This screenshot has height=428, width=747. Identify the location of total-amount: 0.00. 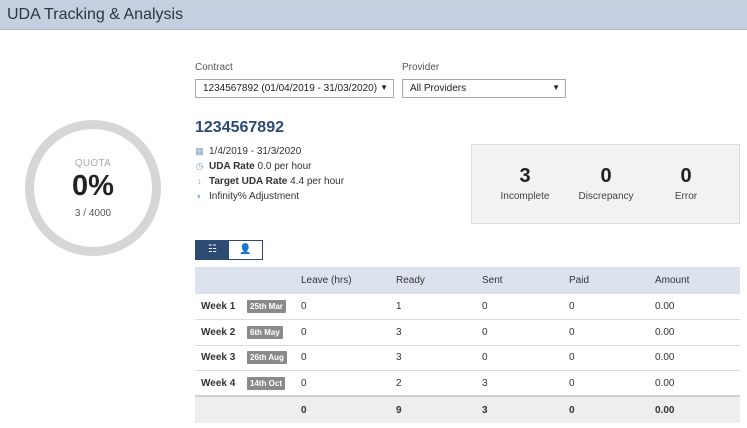
(697, 409).